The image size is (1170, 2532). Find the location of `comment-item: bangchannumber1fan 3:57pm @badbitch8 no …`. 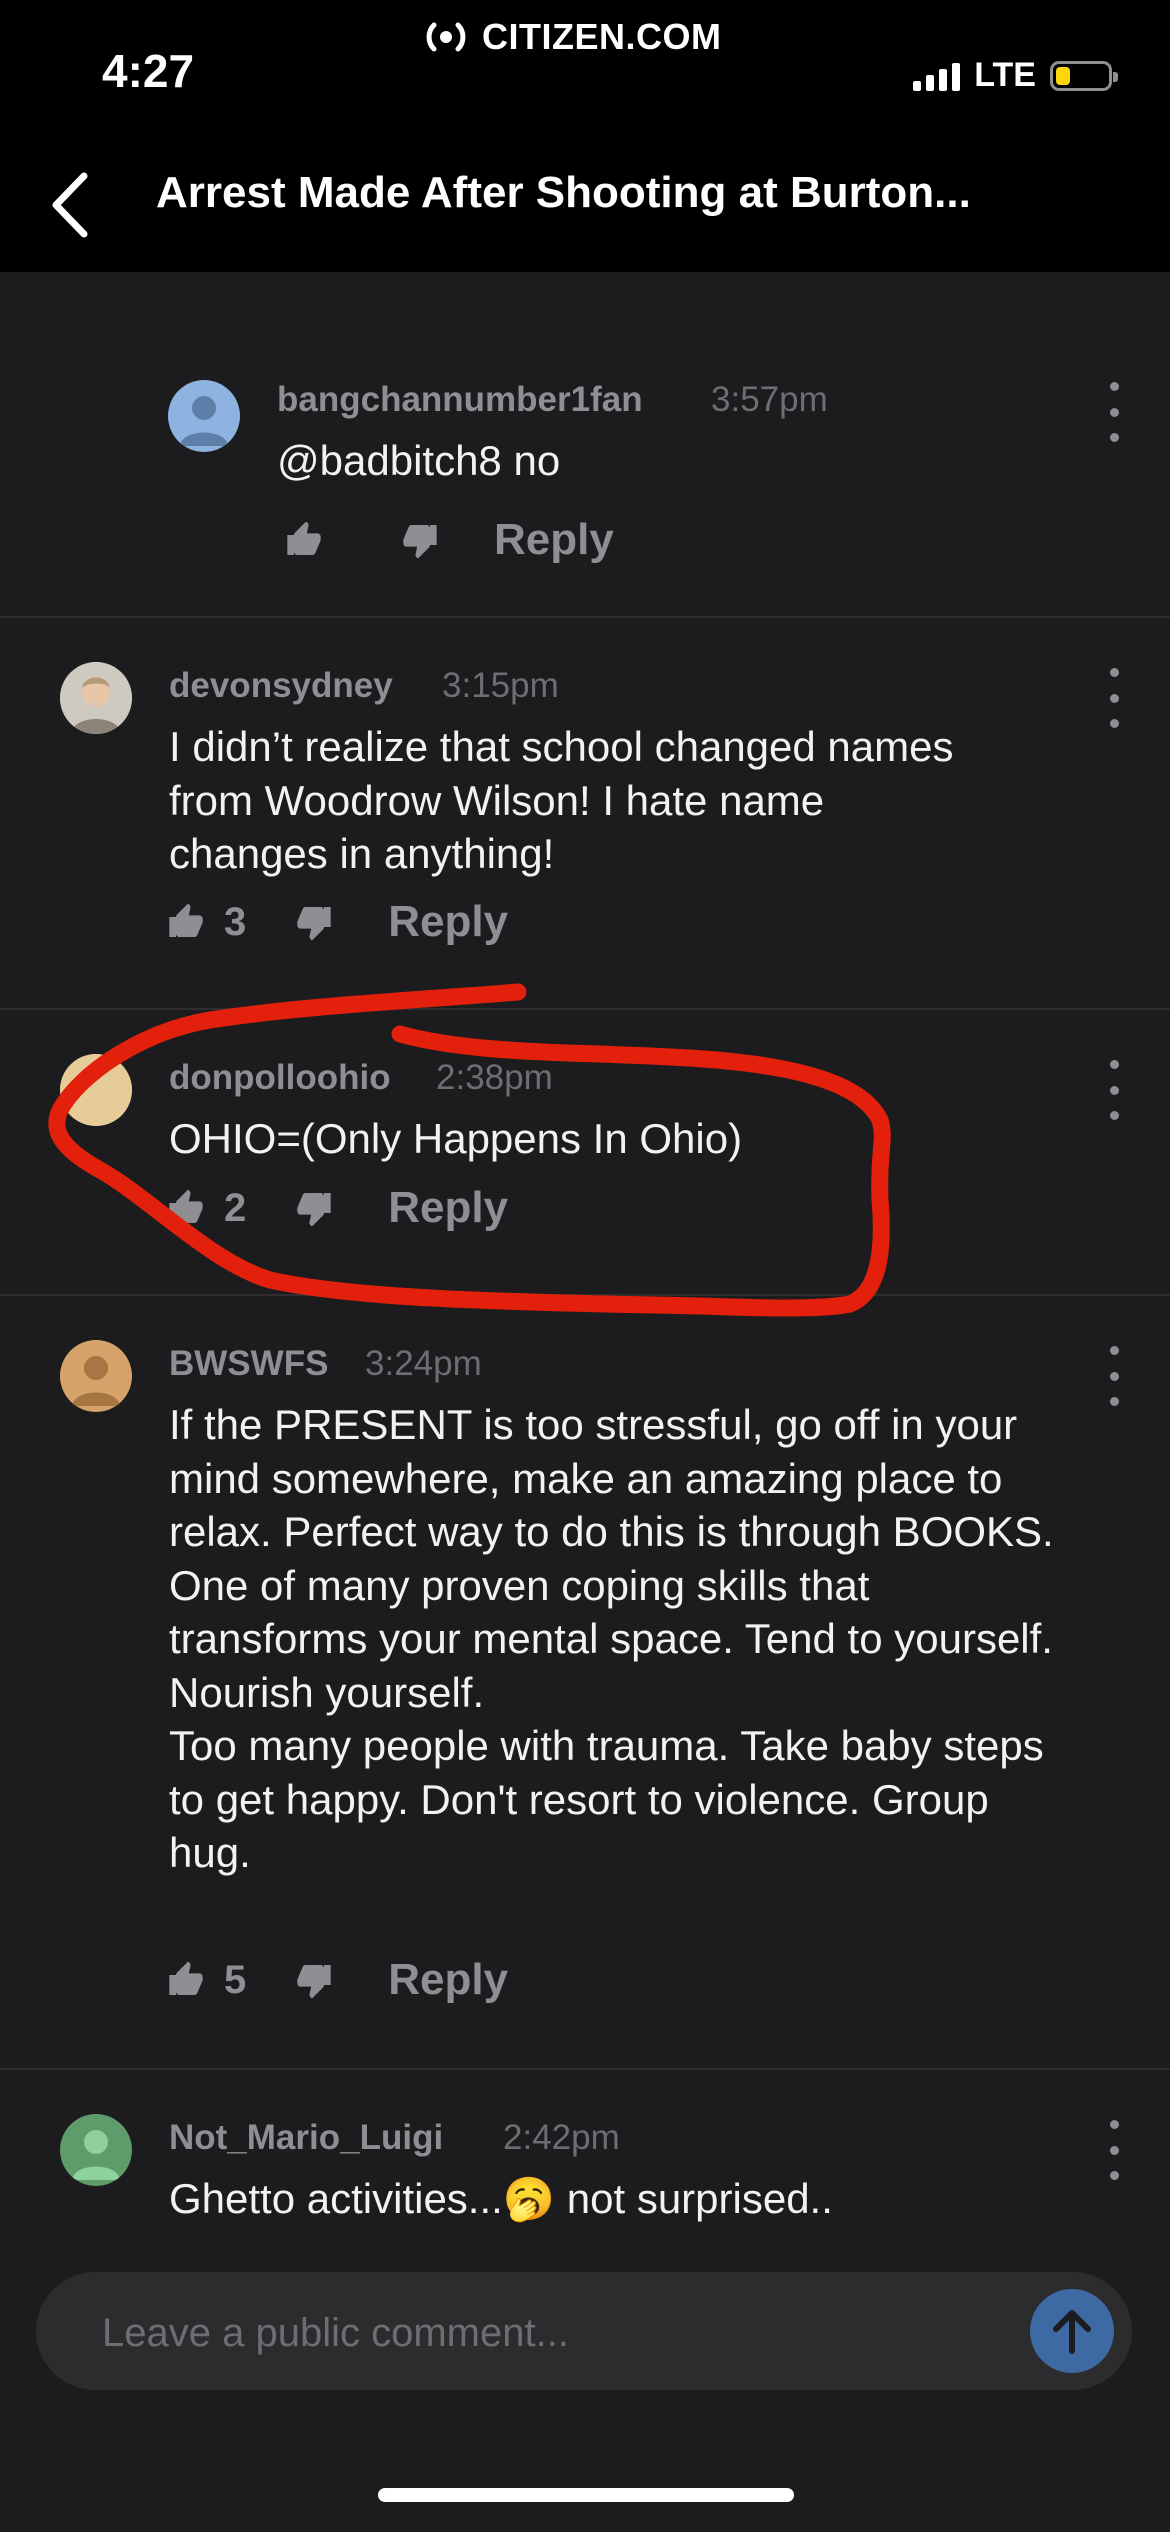

comment-item: bangchannumber1fan 3:57pm @badbitch8 no … is located at coordinates (585, 445).